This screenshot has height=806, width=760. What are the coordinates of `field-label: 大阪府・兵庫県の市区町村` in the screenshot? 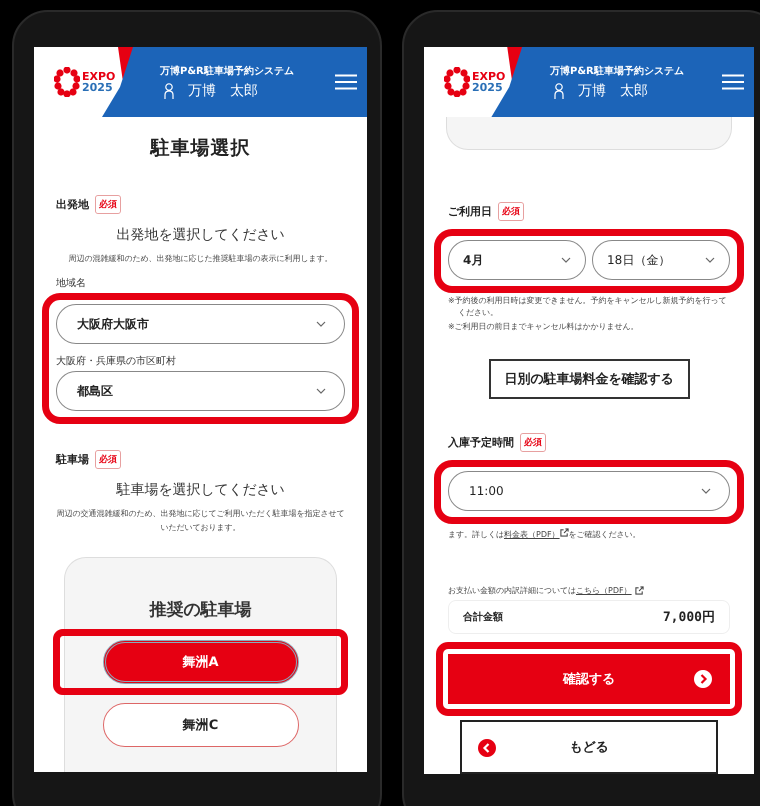 It's located at (116, 361).